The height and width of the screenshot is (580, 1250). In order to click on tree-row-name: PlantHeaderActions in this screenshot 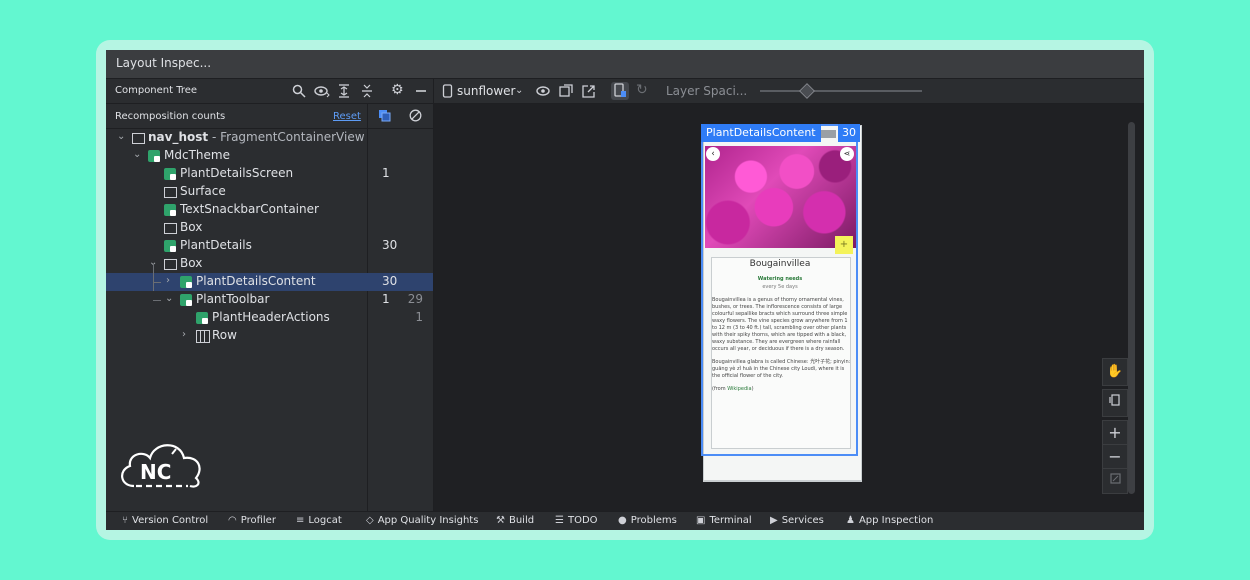, I will do `click(271, 317)`.